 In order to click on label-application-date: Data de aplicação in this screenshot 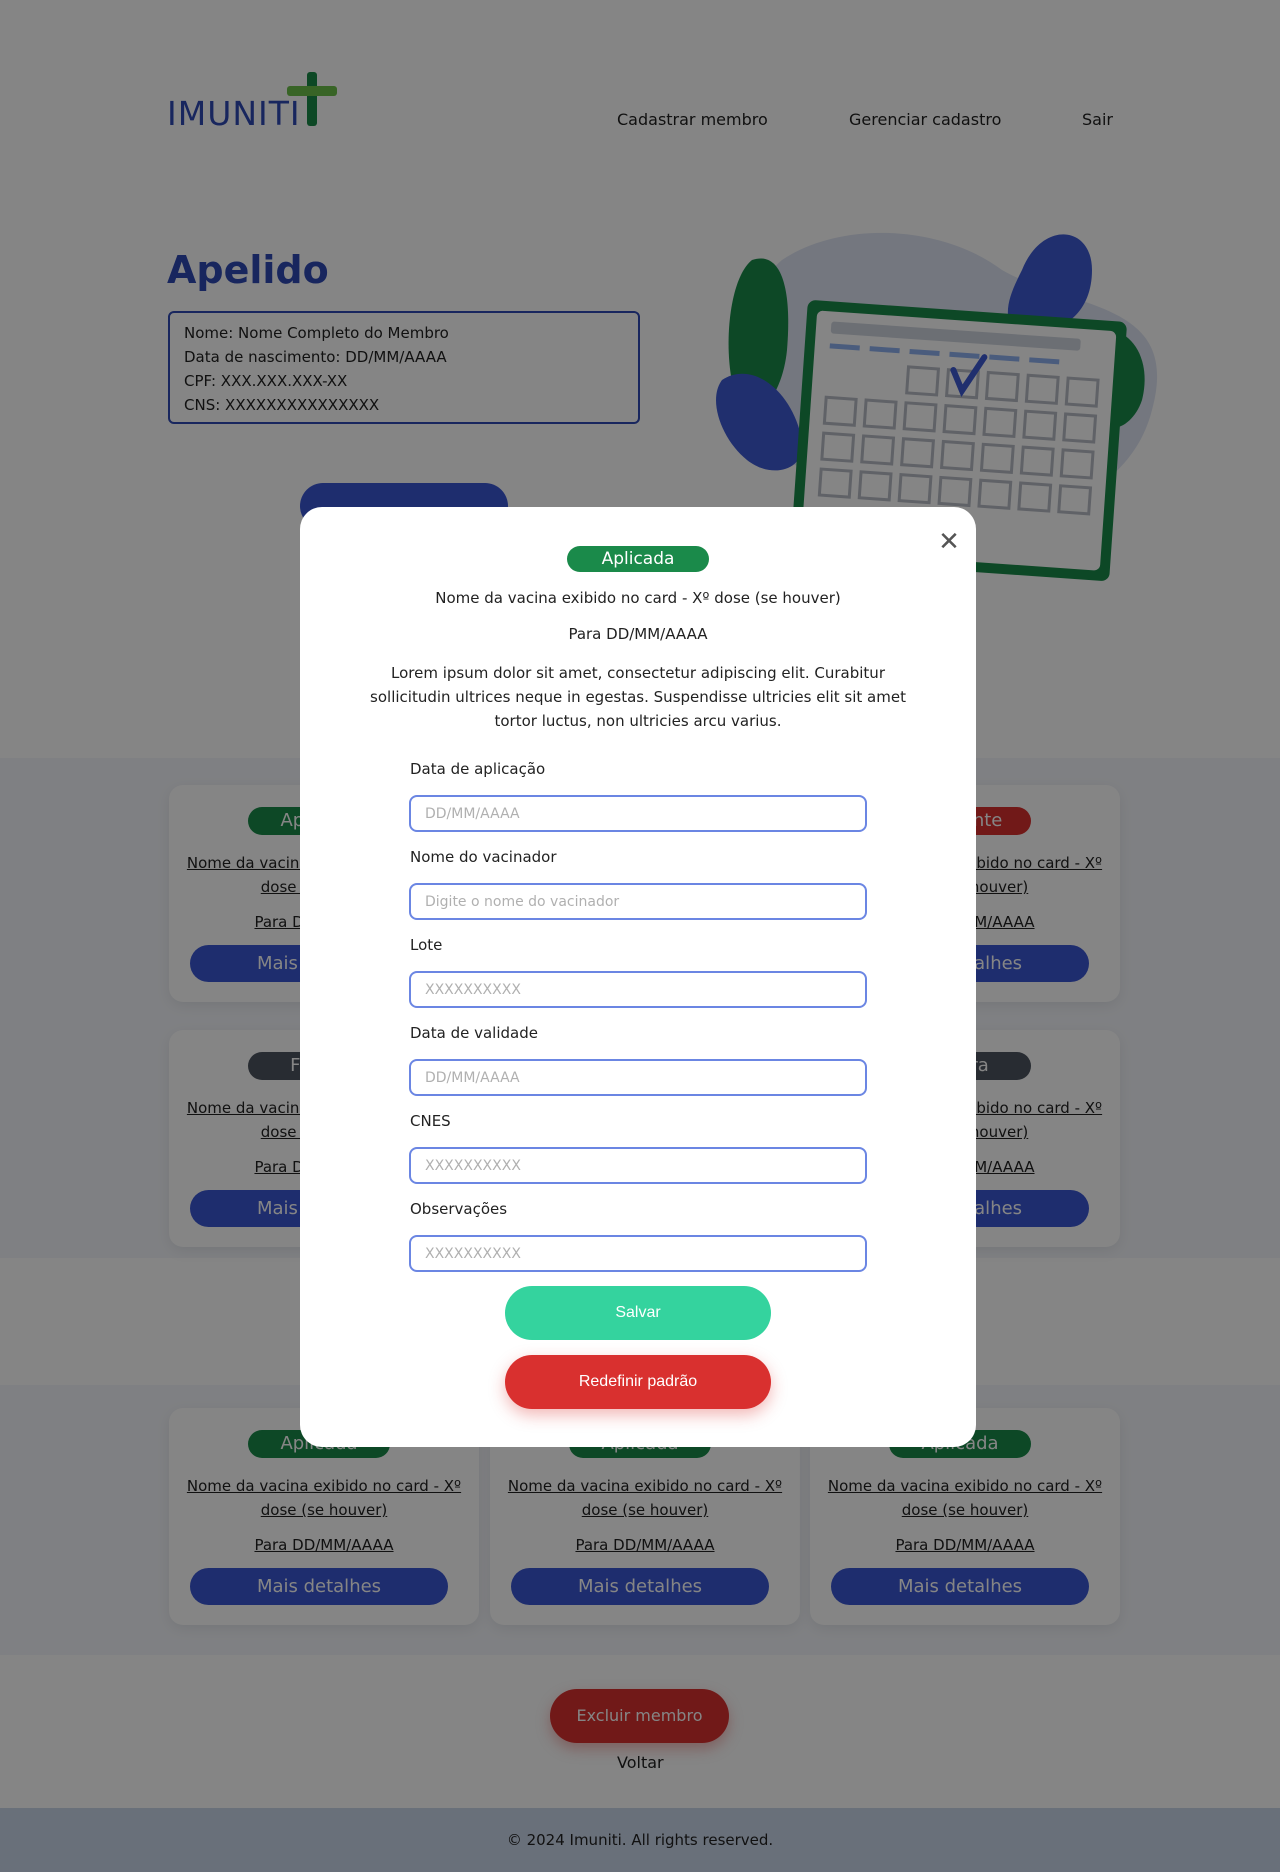, I will do `click(478, 769)`.